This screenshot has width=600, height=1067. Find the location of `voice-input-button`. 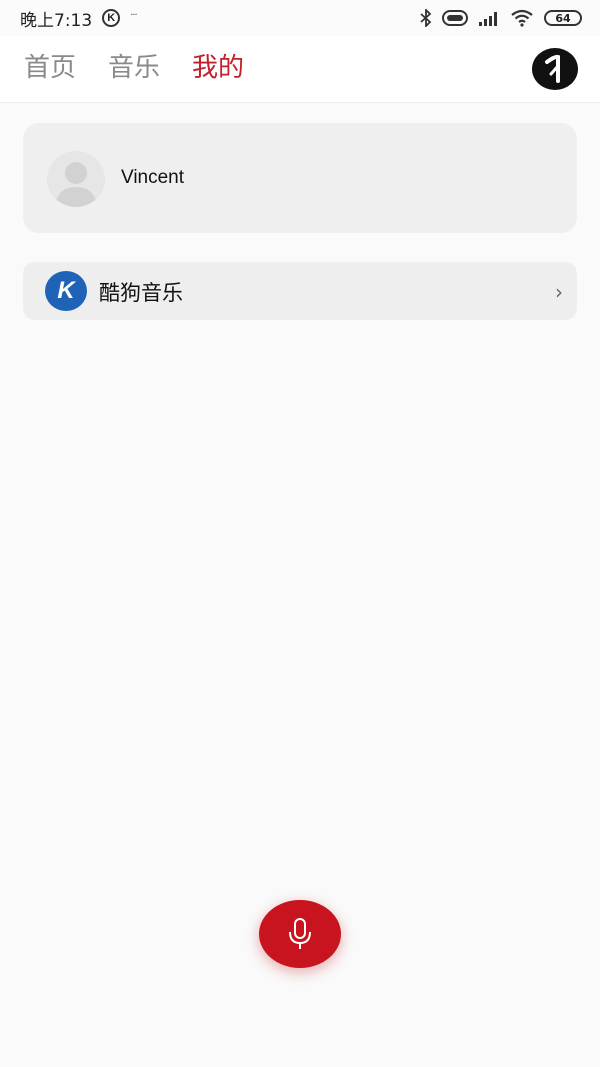

voice-input-button is located at coordinates (300, 934).